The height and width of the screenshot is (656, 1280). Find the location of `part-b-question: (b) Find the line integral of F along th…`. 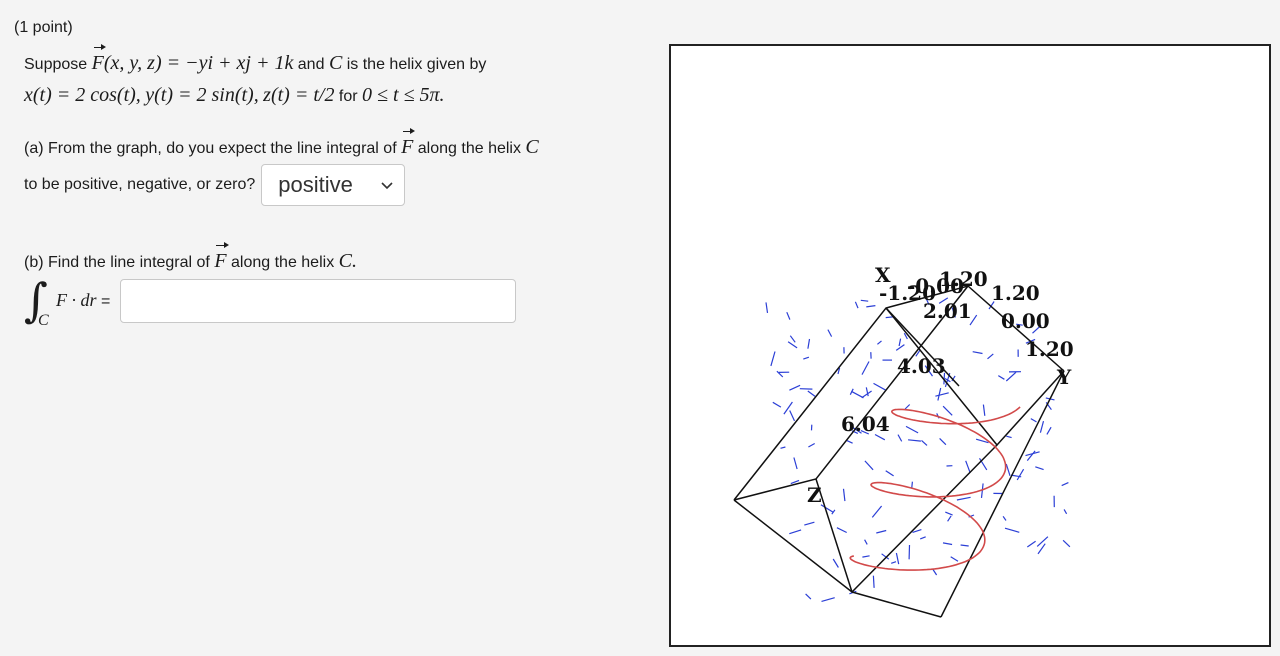

part-b-question: (b) Find the line integral of F along th… is located at coordinates (334, 260).